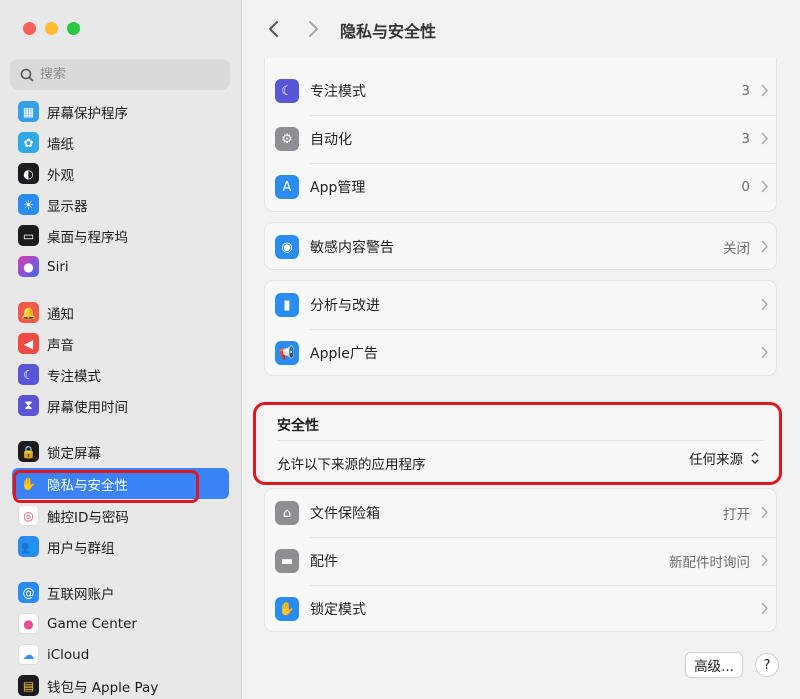  What do you see at coordinates (120, 623) in the screenshot?
I see `sidebar-item-game-center: ● Game Center` at bounding box center [120, 623].